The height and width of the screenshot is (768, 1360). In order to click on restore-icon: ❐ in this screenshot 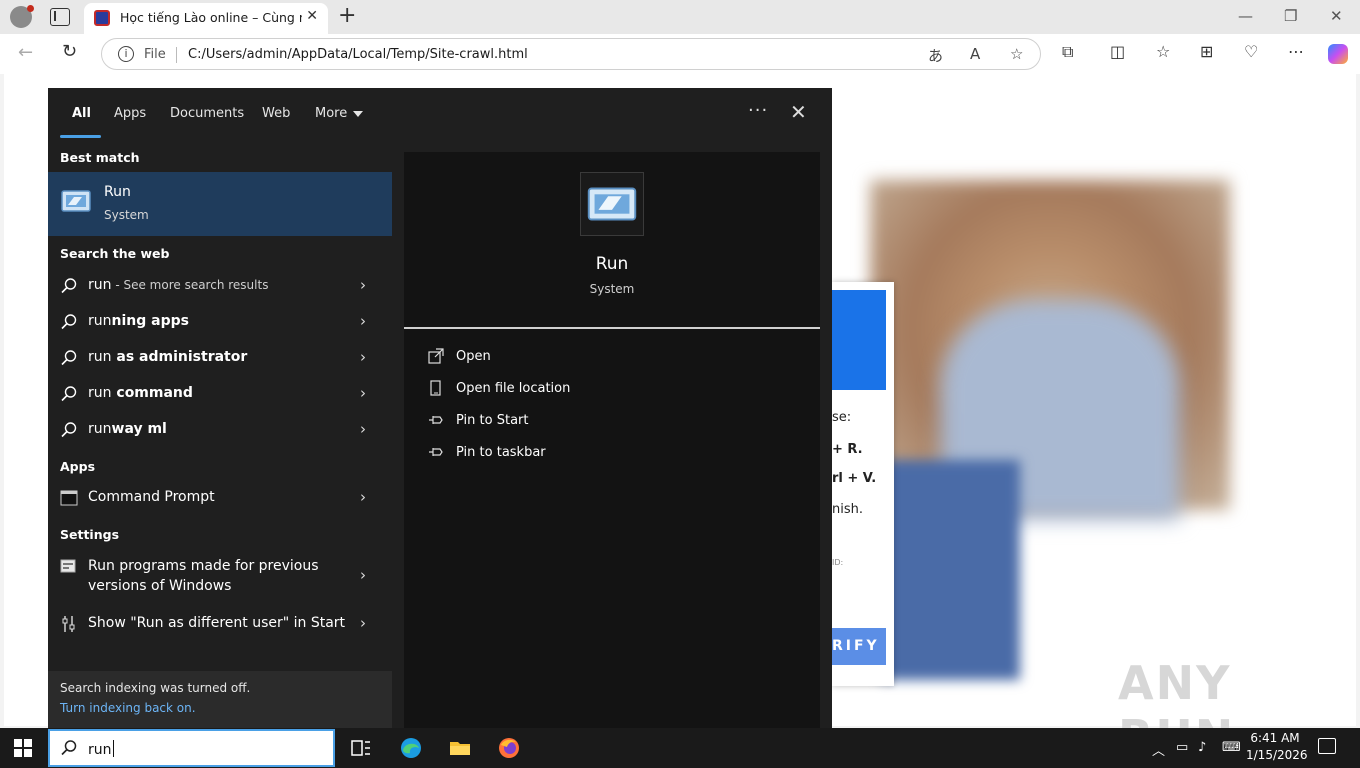, I will do `click(1290, 16)`.